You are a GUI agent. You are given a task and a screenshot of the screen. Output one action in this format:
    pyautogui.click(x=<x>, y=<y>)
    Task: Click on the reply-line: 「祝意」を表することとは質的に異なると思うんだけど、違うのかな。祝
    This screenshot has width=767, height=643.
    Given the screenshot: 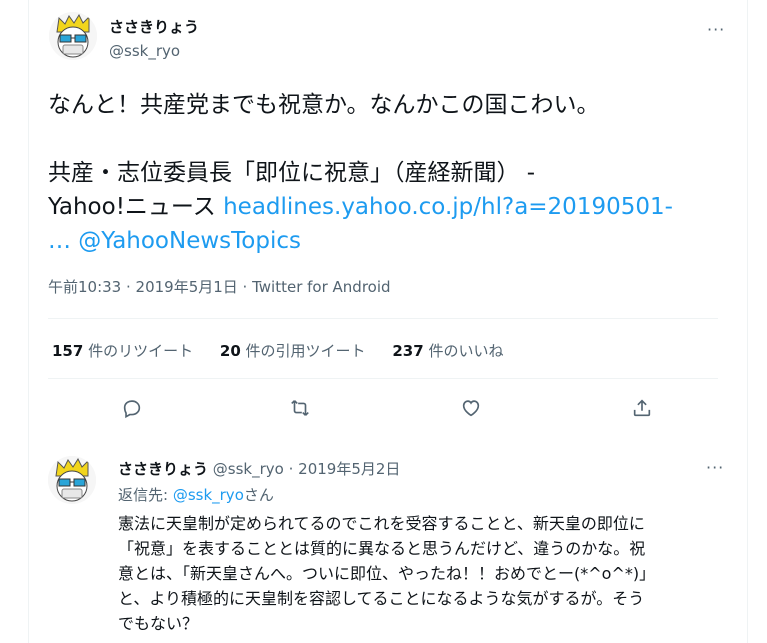 What is the action you would take?
    pyautogui.click(x=382, y=548)
    